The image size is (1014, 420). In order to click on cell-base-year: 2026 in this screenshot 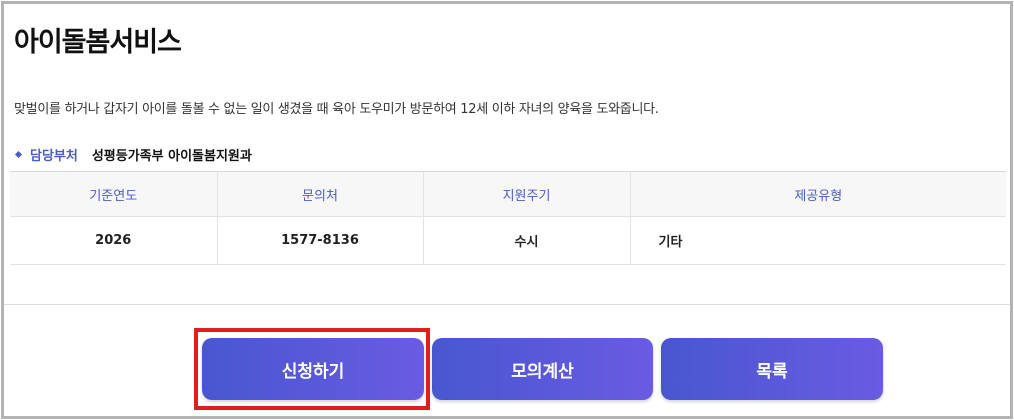, I will do `click(114, 240)`.